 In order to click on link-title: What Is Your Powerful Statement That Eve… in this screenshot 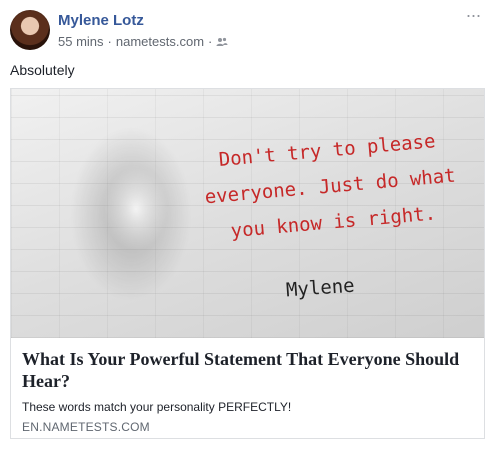, I will do `click(247, 370)`.